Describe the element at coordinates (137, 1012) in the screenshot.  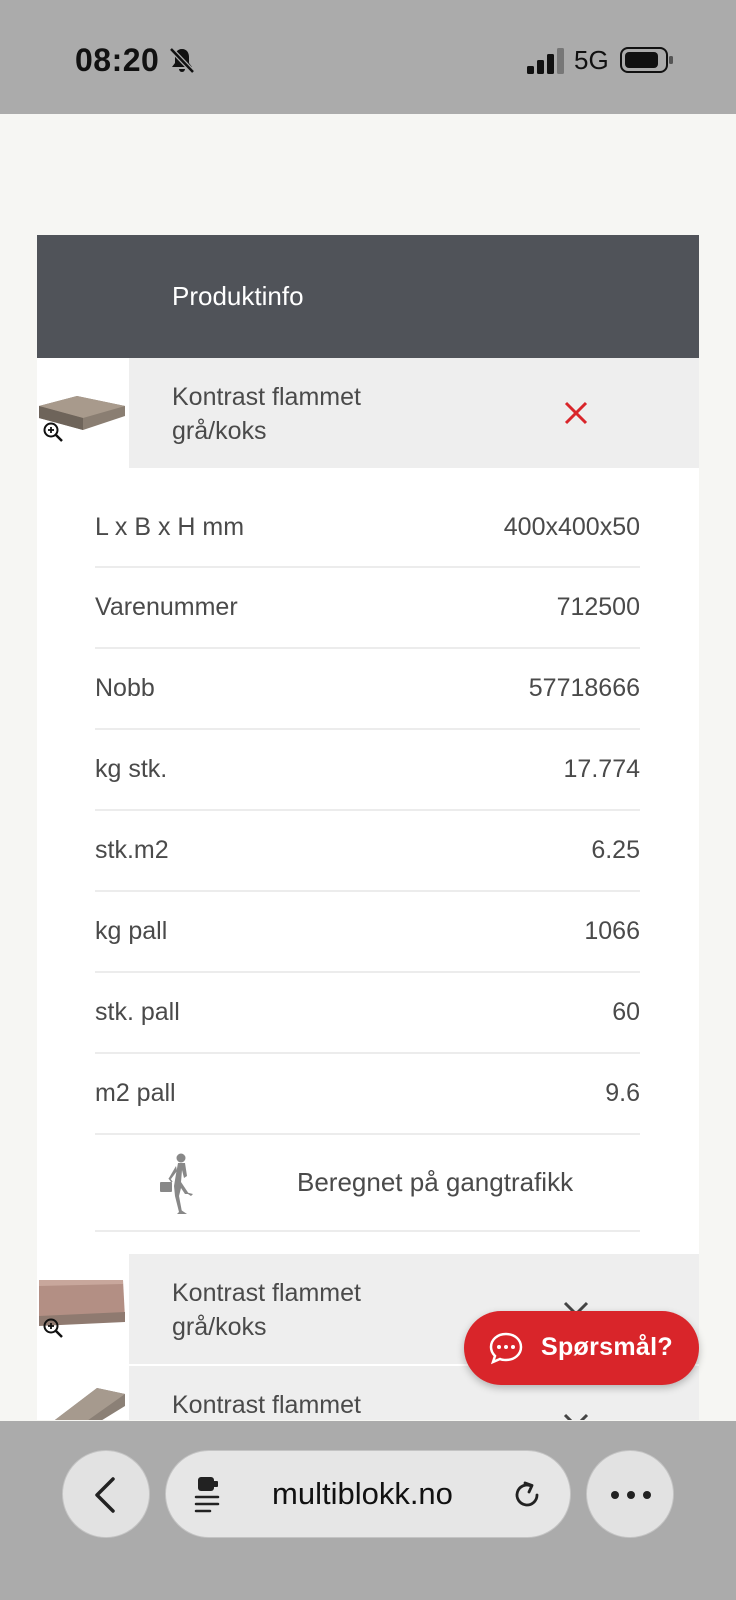
I see `spec-label: stk. pall` at that location.